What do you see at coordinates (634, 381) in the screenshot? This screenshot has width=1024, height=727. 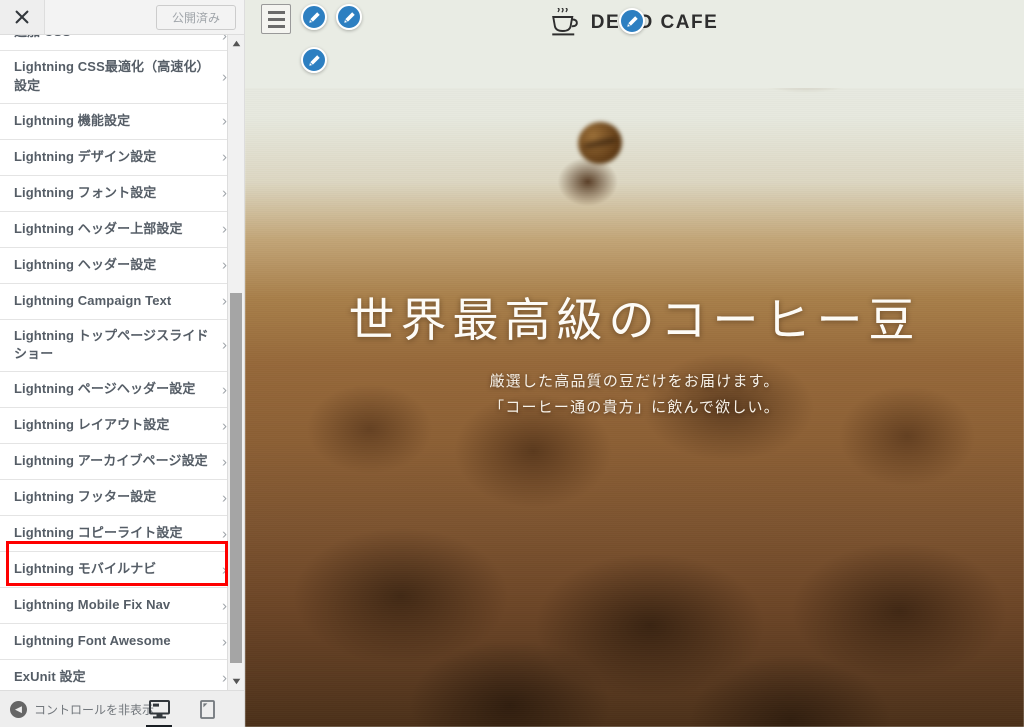 I see `hero-subtitle-line-1: 厳選した高品質の豆だけをお届けます。` at bounding box center [634, 381].